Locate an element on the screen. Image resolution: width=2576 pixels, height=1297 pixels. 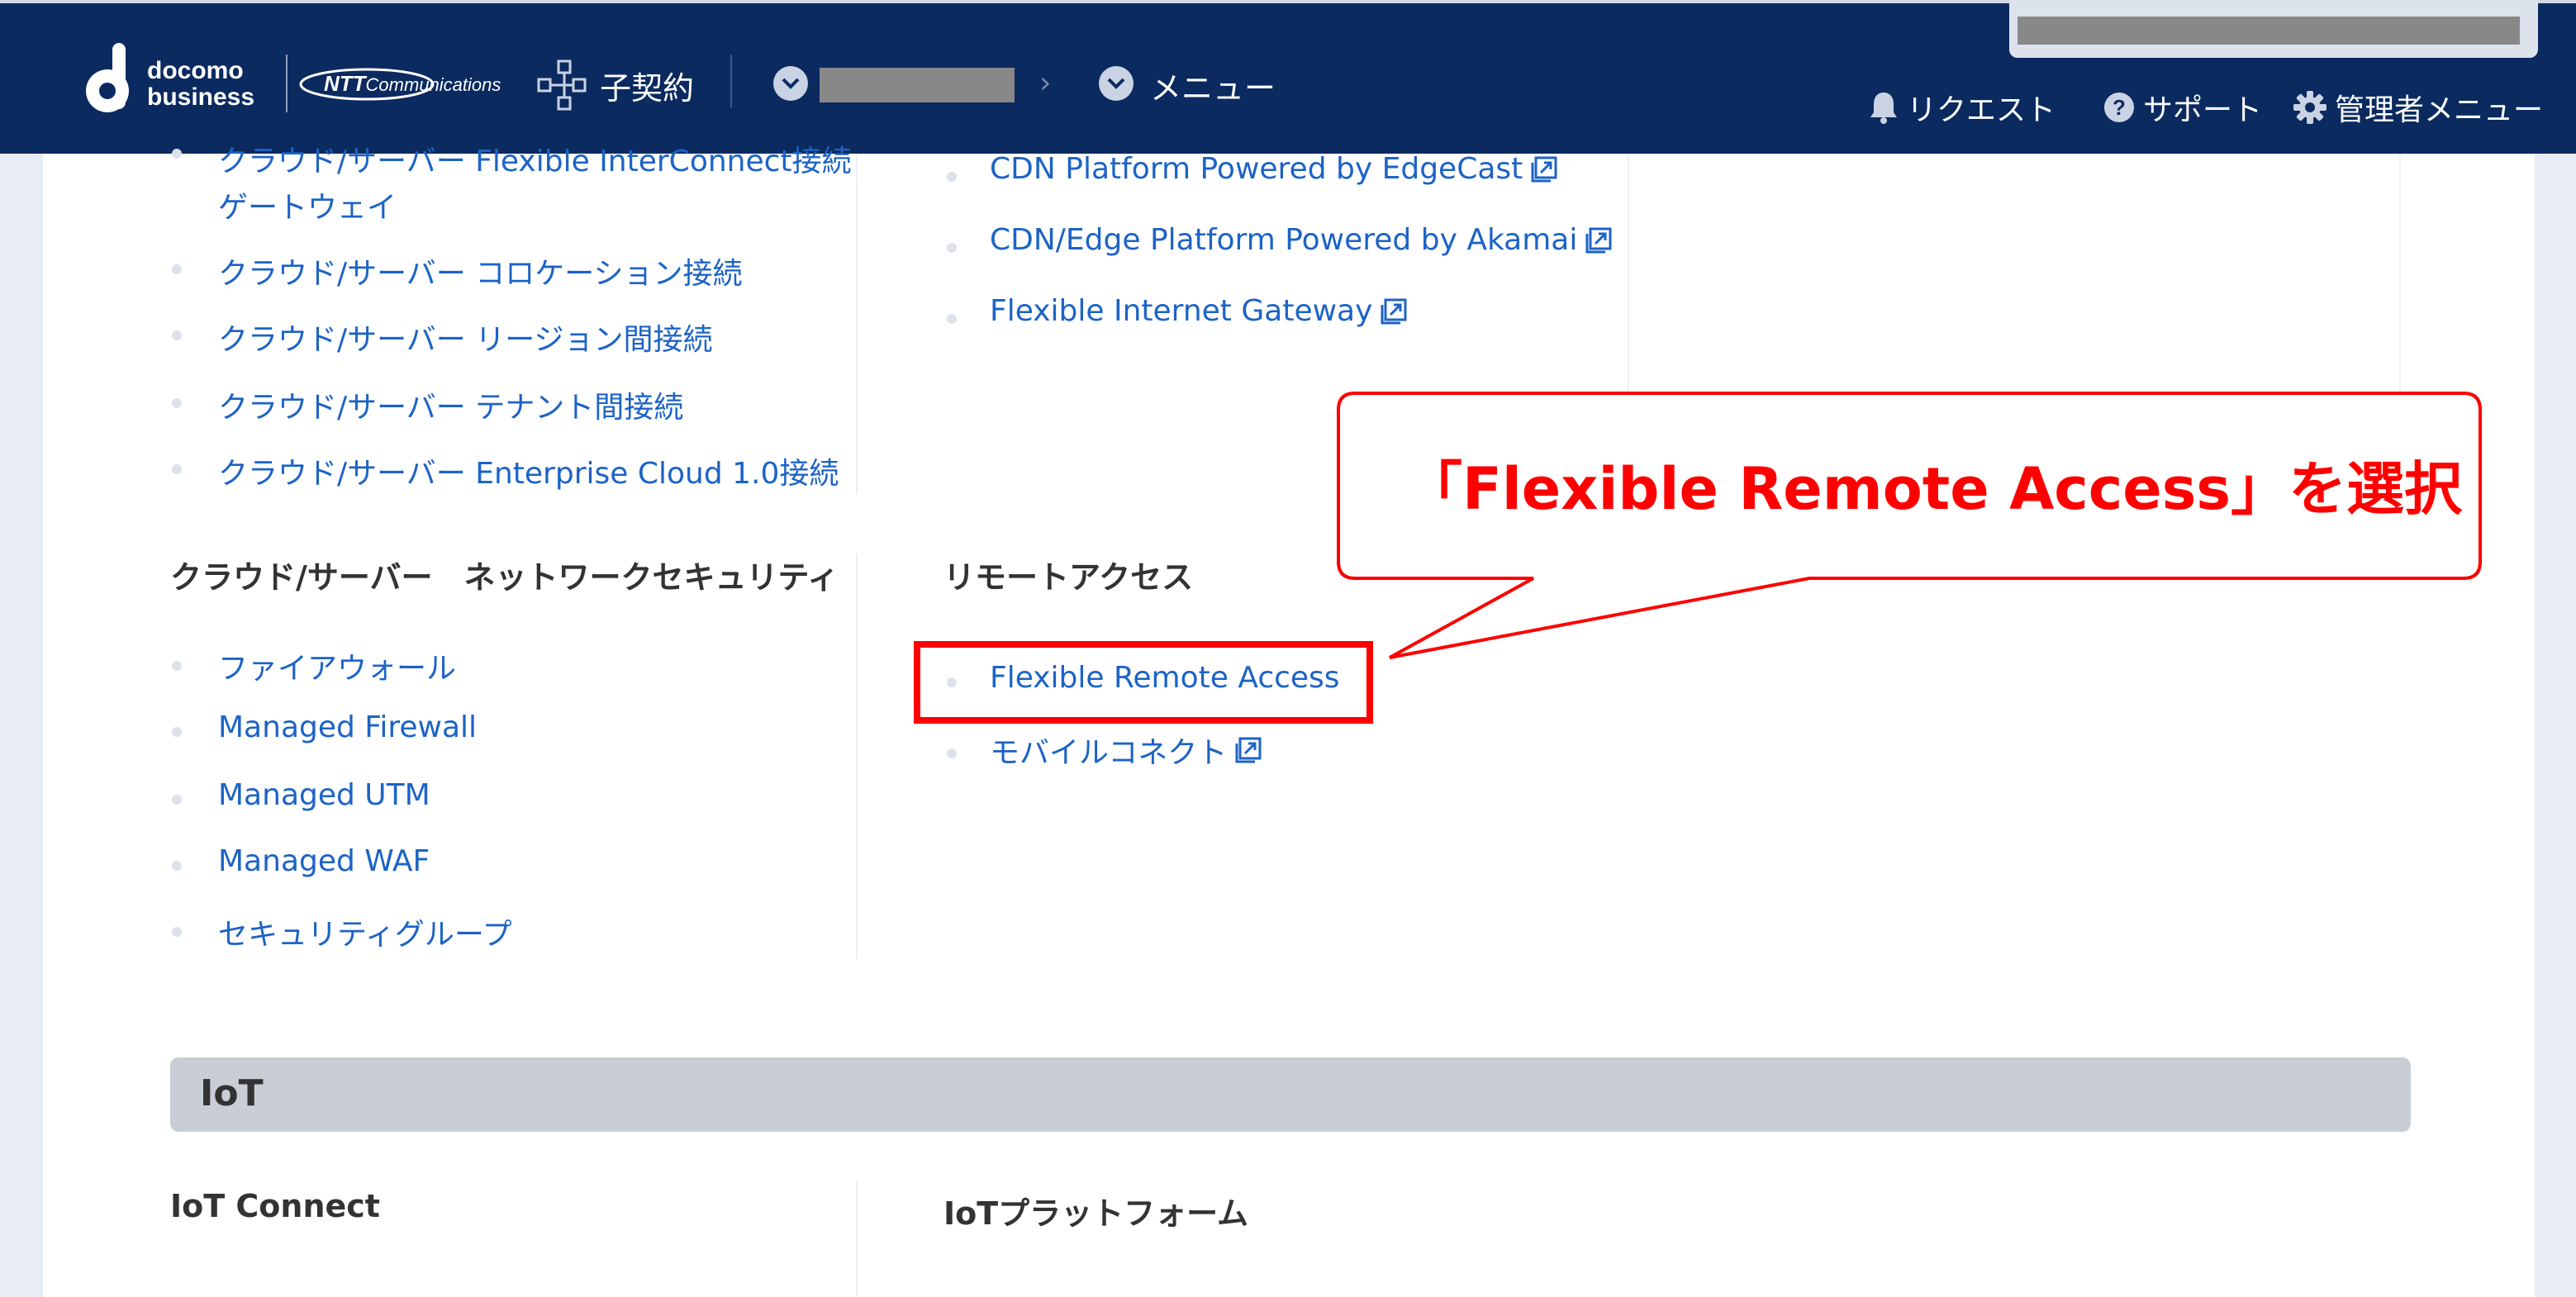
admin-menu-link: 管理者メニュー is located at coordinates (2418, 108).